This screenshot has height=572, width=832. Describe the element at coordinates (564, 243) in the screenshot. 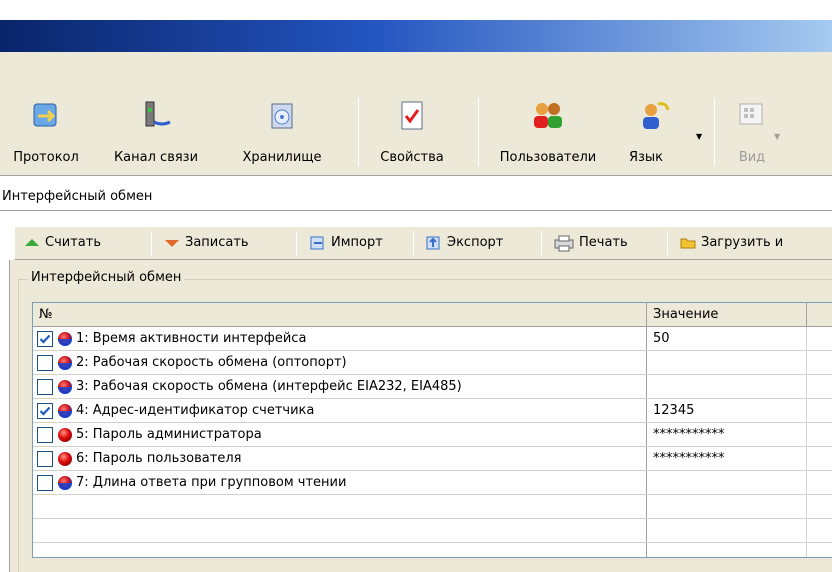

I see `print-icon` at that location.